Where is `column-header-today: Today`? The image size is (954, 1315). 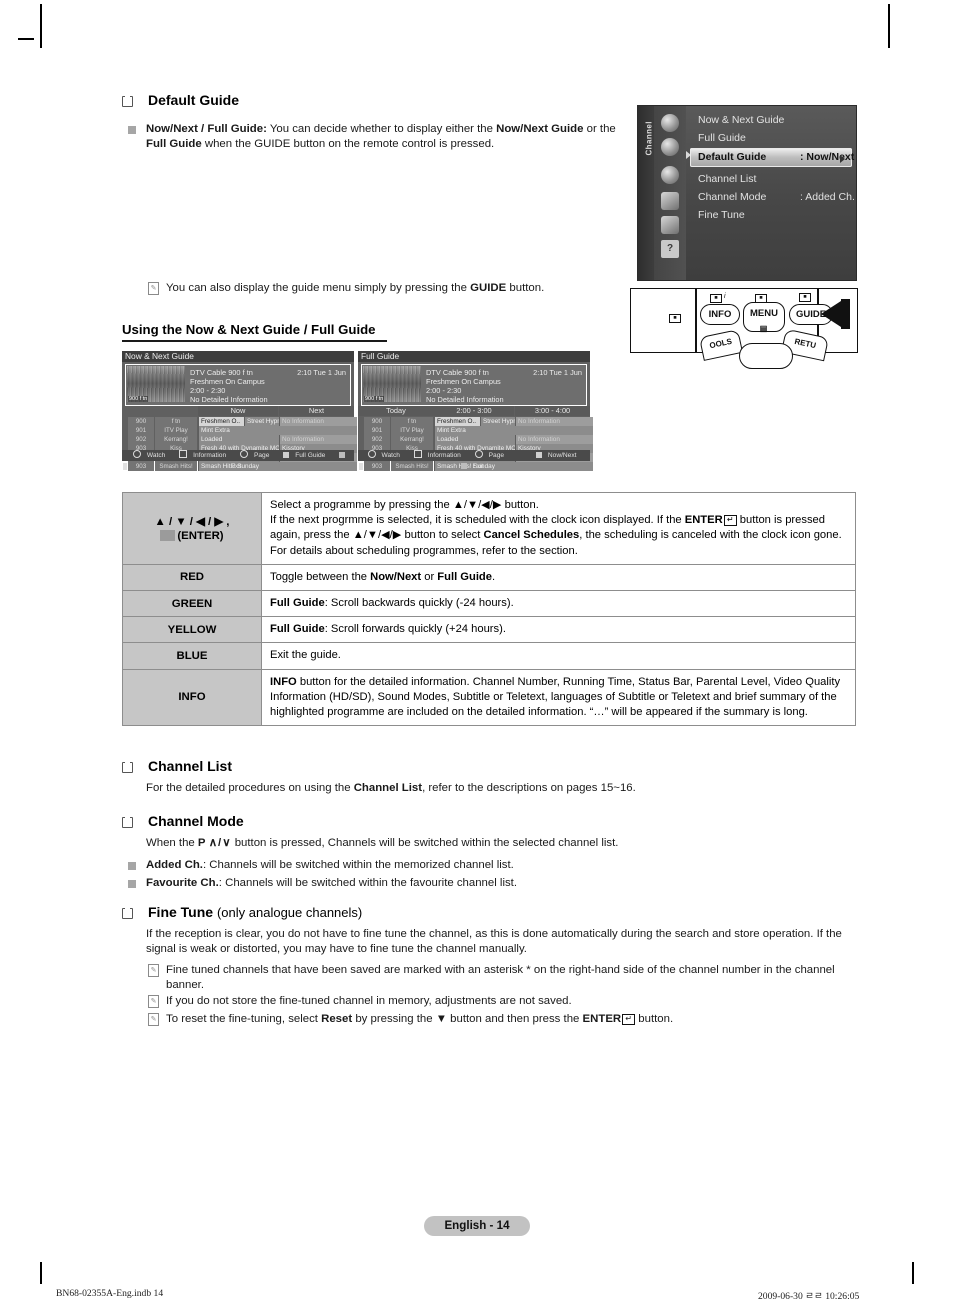 column-header-today: Today is located at coordinates (396, 411).